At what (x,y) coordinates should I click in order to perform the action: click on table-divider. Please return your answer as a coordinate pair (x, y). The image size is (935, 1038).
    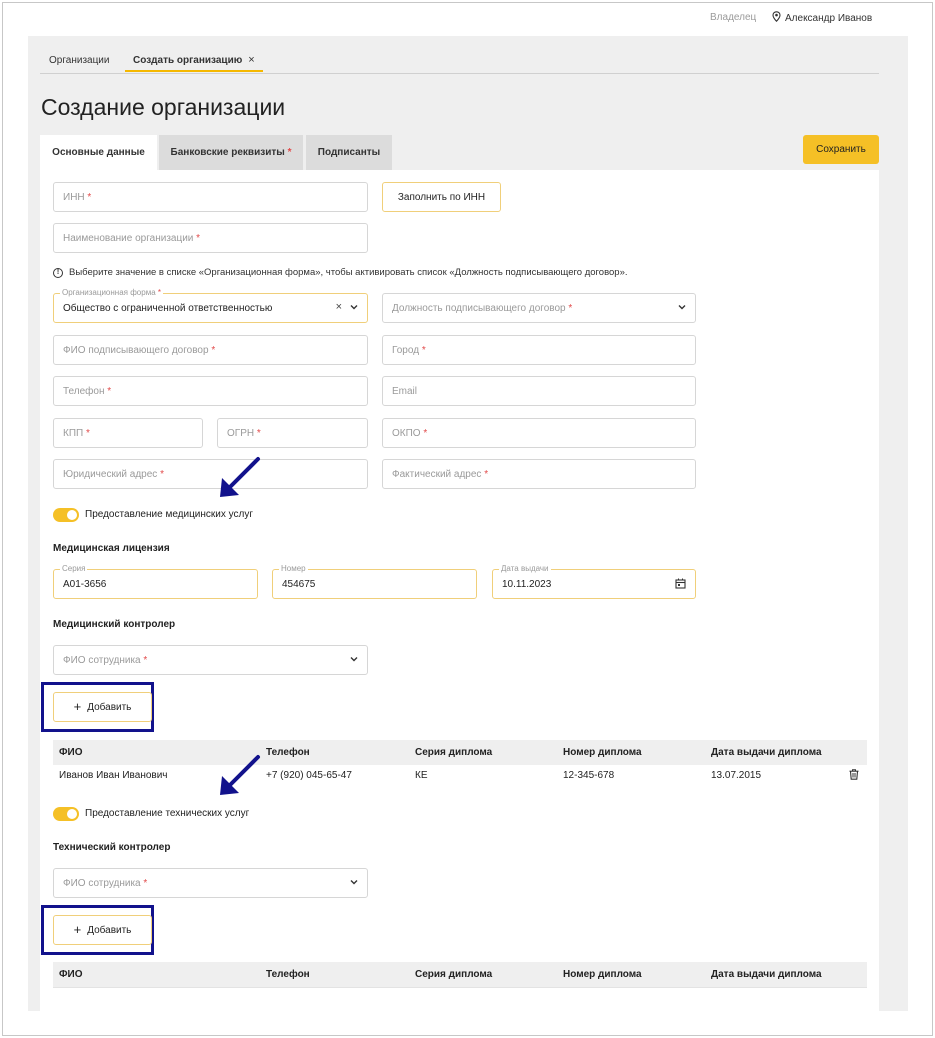
    Looking at the image, I should click on (460, 987).